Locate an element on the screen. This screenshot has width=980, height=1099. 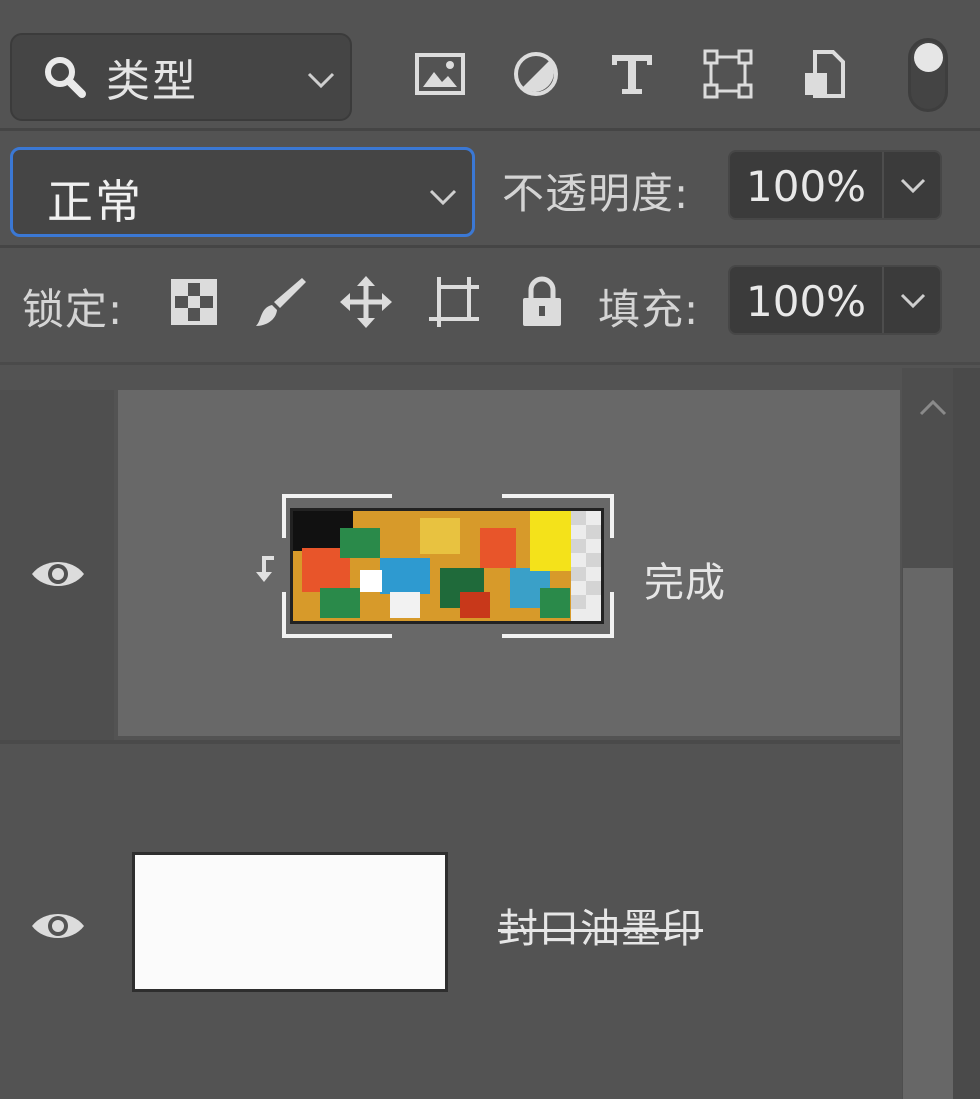
lock-artboard-icon is located at coordinates (454, 302).